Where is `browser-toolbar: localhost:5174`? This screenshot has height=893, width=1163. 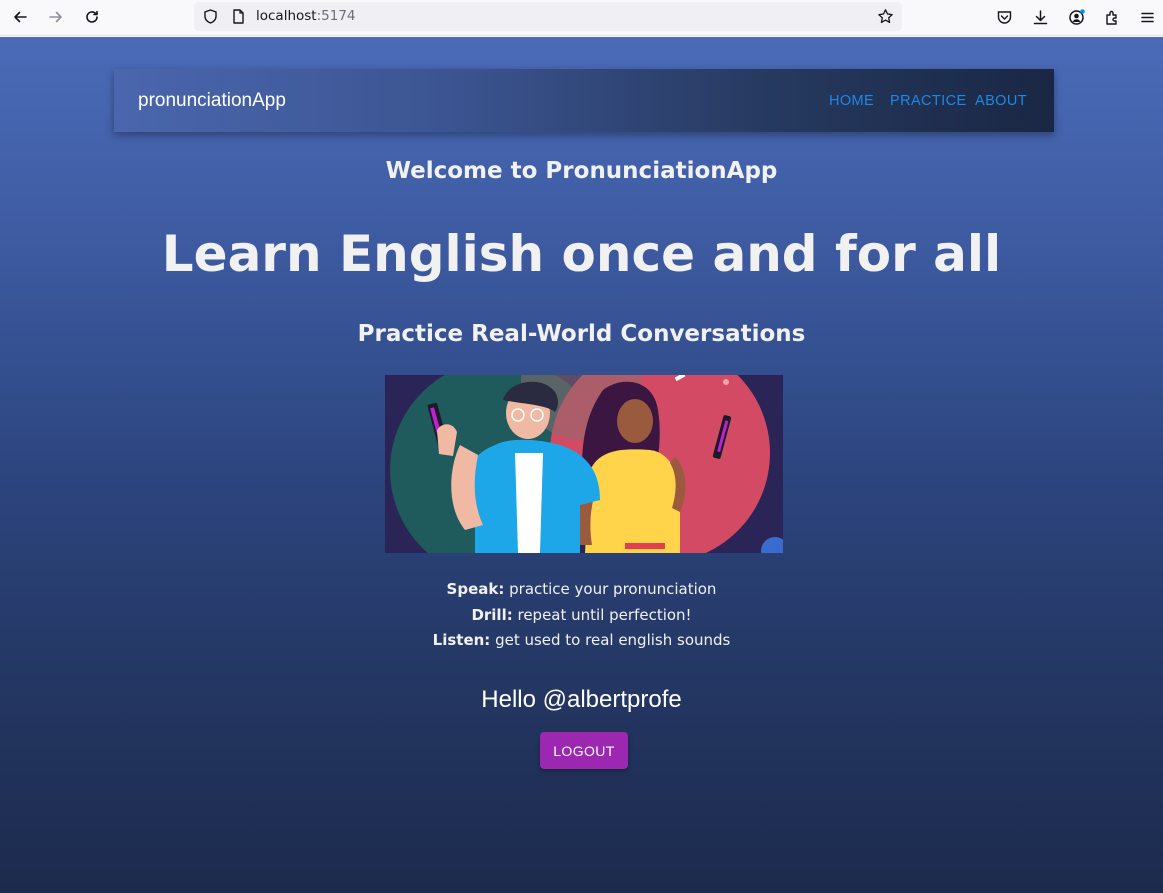 browser-toolbar: localhost:5174 is located at coordinates (581, 18).